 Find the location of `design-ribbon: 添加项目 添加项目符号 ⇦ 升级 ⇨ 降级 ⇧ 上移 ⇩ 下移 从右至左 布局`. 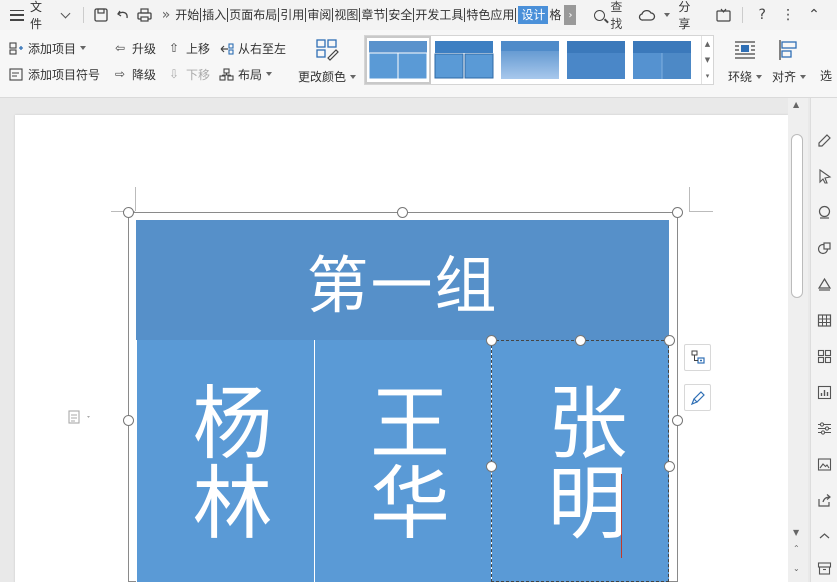

design-ribbon: 添加项目 添加项目符号 ⇦ 升级 ⇨ 降级 ⇧ 上移 ⇩ 下移 从右至左 布局 is located at coordinates (418, 64).